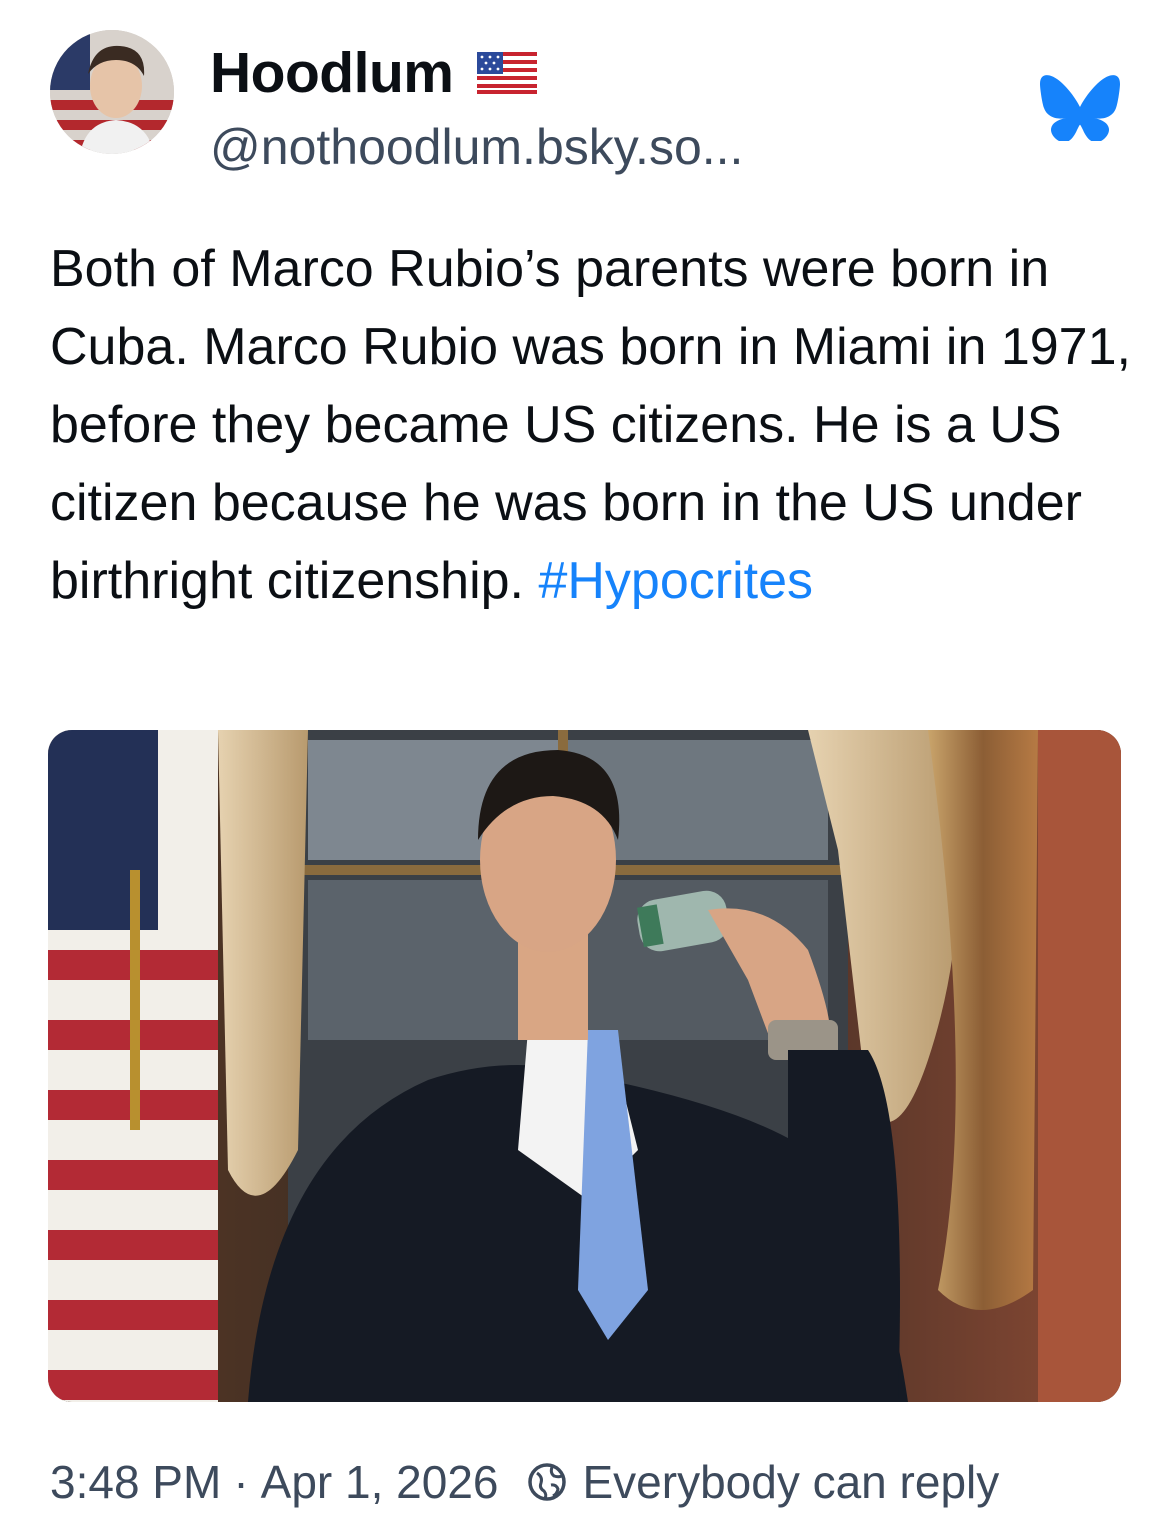 The image size is (1170, 1530). Describe the element at coordinates (1080, 108) in the screenshot. I see `bluesky-butterfly-icon` at that location.